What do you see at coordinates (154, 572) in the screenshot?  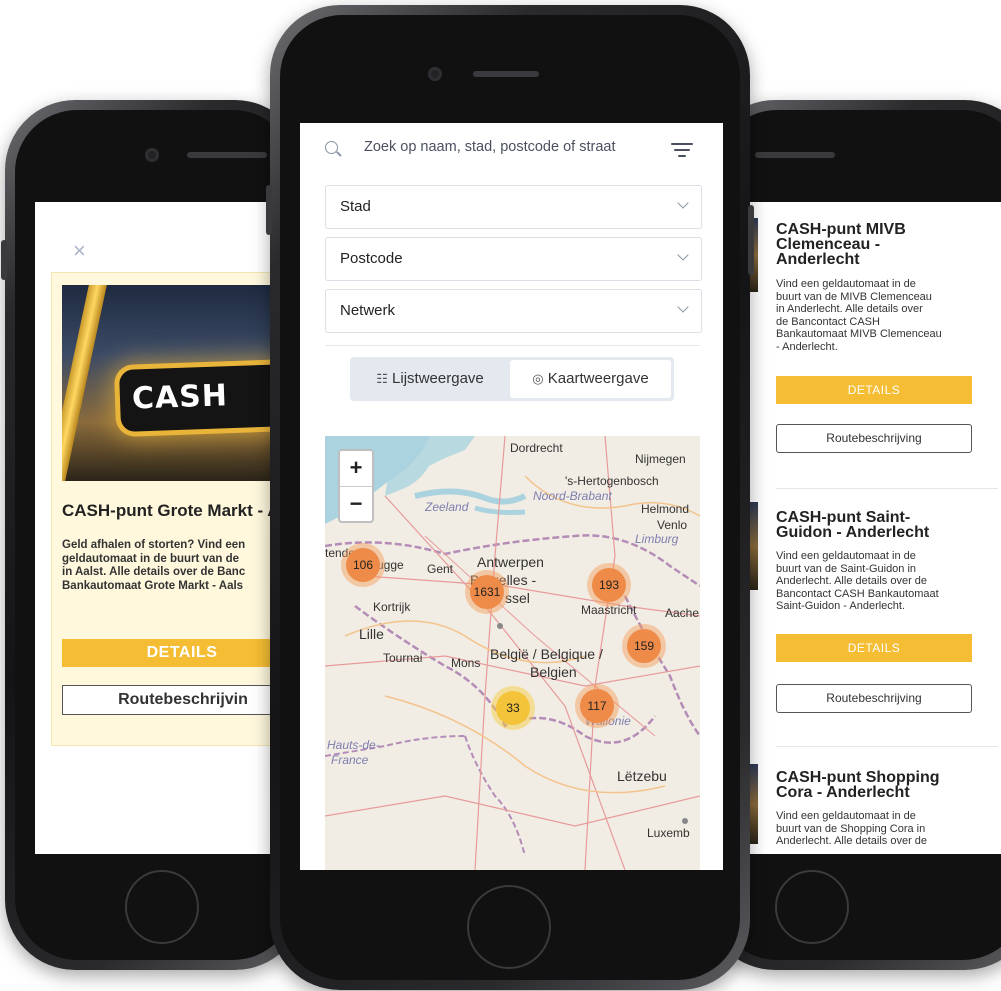 I see `card-description-line: in Aalst. Alle details over de Banc` at bounding box center [154, 572].